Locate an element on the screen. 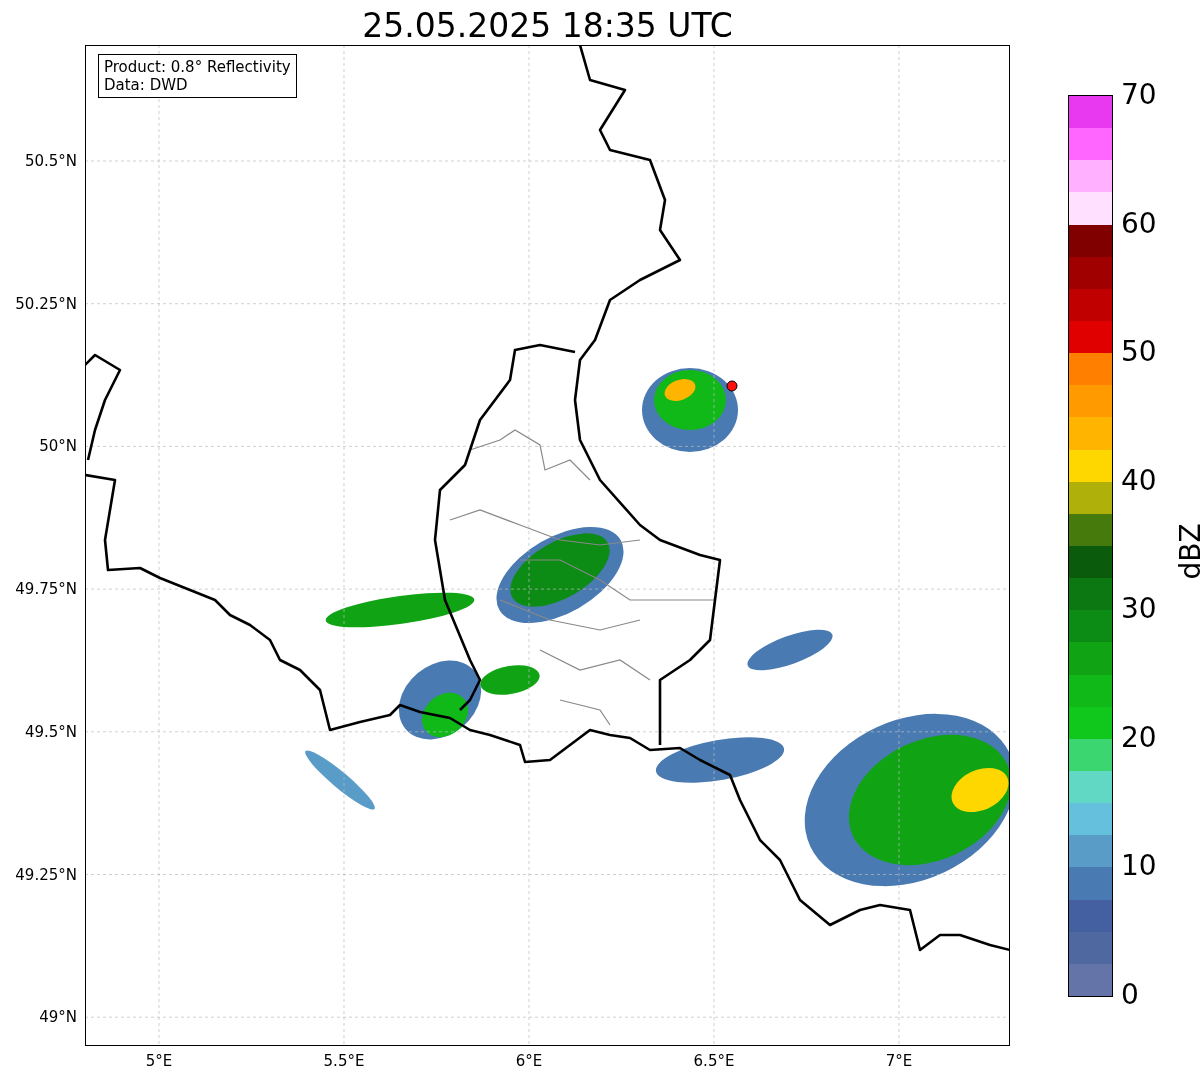  latitude-label: 49°N is located at coordinates (58, 1017).